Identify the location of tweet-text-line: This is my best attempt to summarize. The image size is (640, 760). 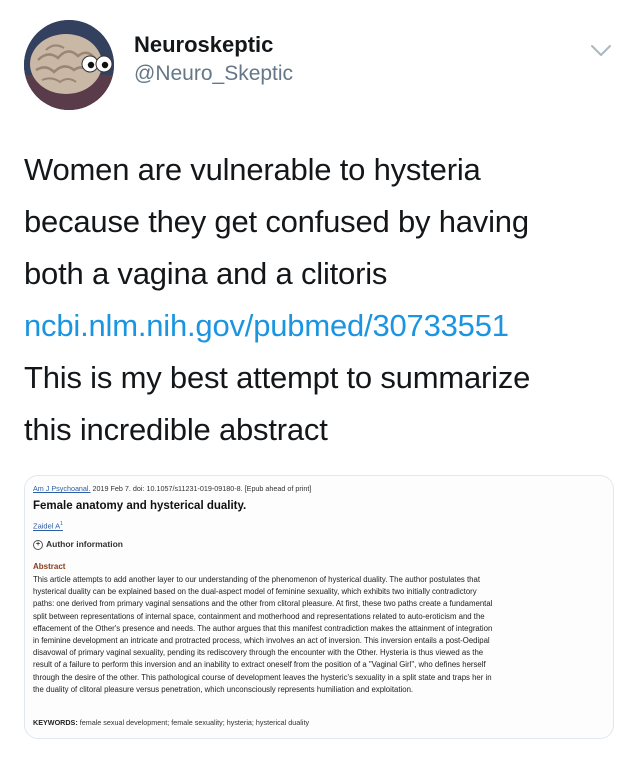
(277, 377).